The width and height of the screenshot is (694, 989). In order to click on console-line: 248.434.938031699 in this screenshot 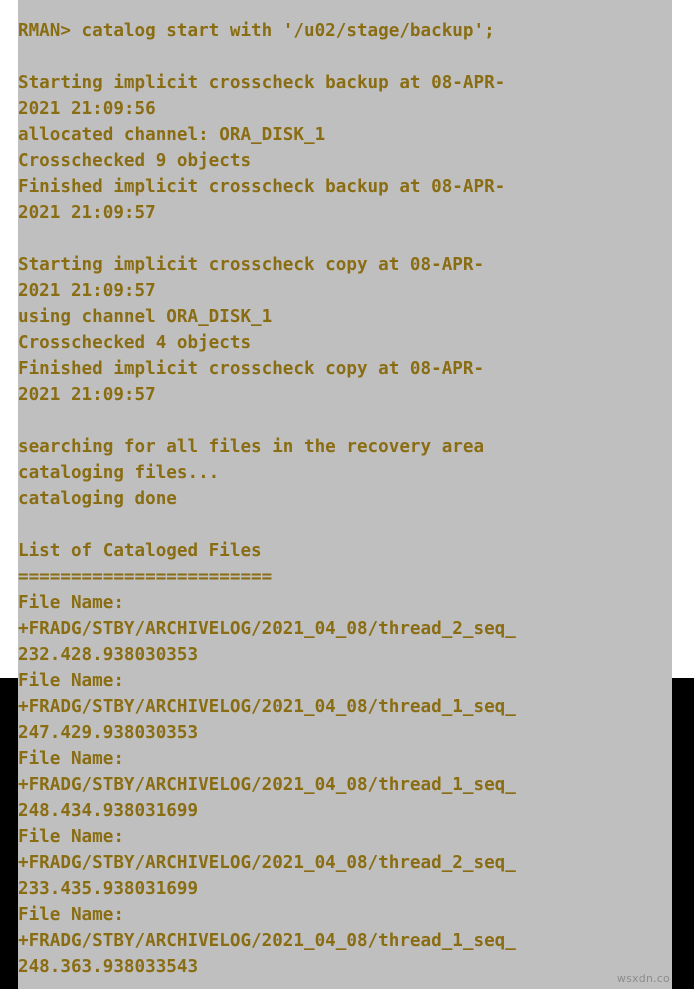, I will do `click(108, 811)`.